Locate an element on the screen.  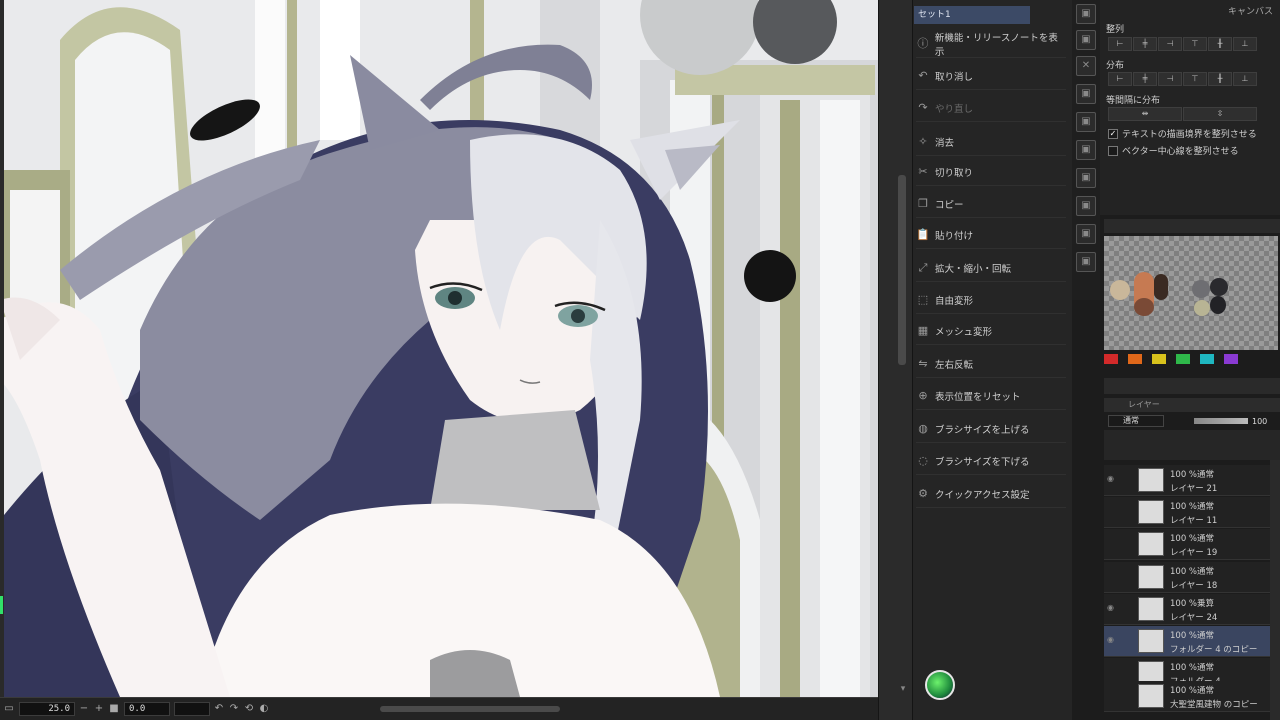
layer-panel-tab: レイヤー is located at coordinates (1192, 405).